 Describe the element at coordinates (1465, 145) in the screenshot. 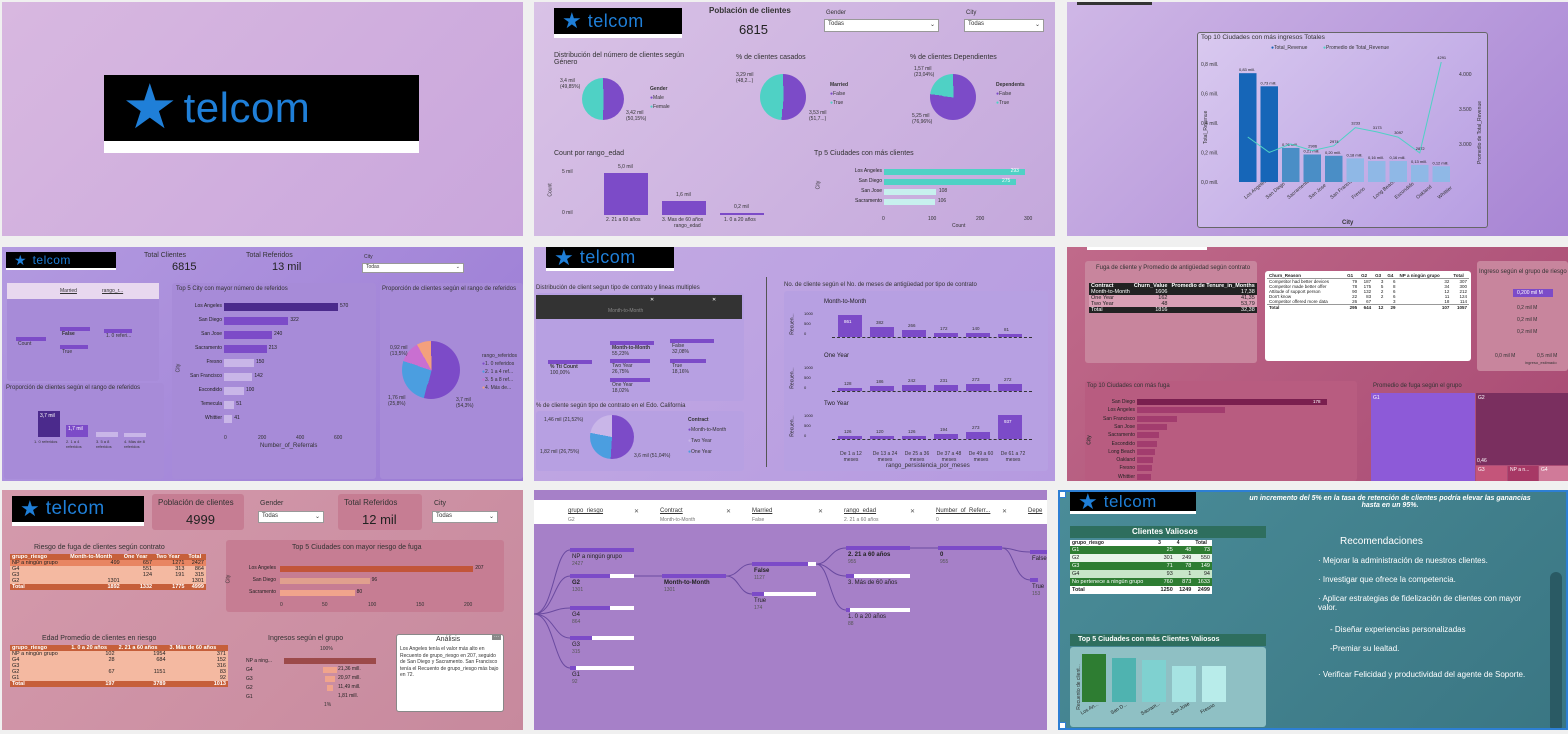

I see `y2-tick: 3.000` at that location.